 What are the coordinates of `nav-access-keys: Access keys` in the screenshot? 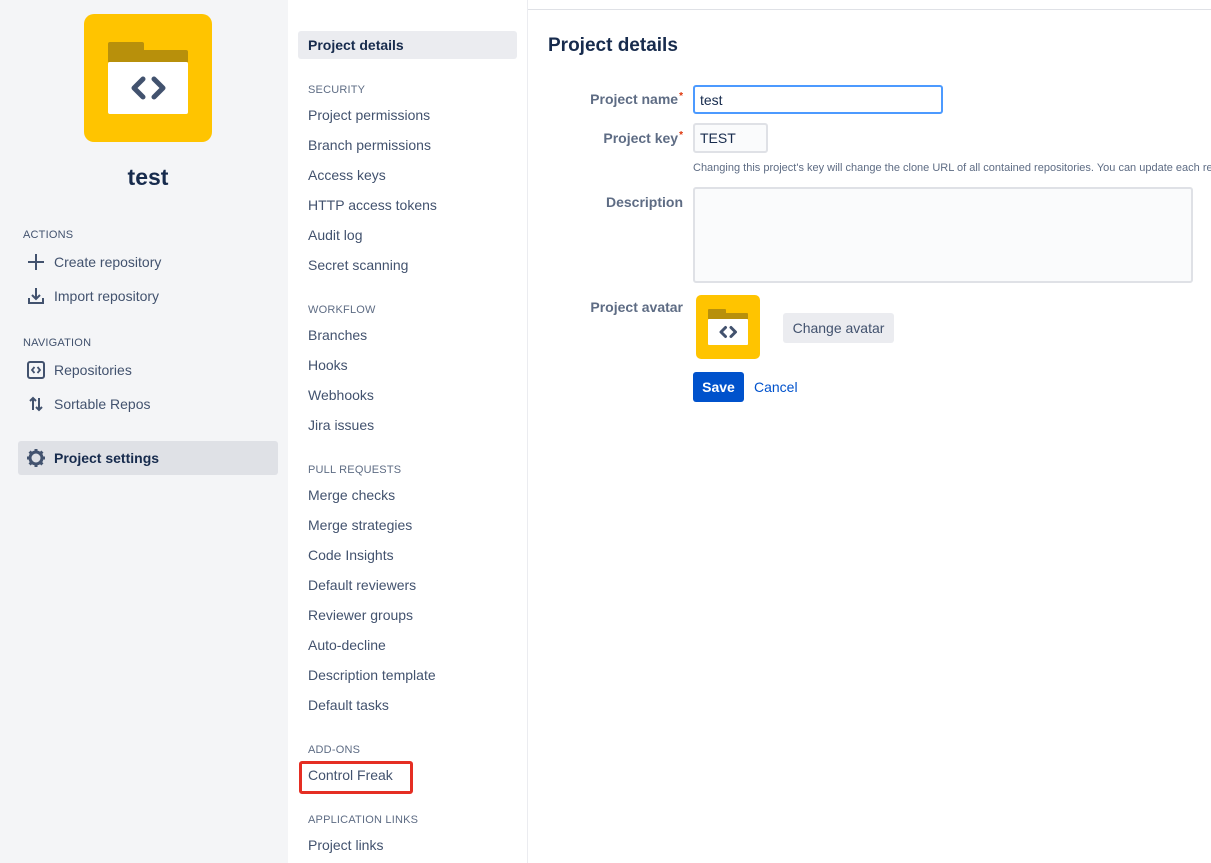 It's located at (407, 175).